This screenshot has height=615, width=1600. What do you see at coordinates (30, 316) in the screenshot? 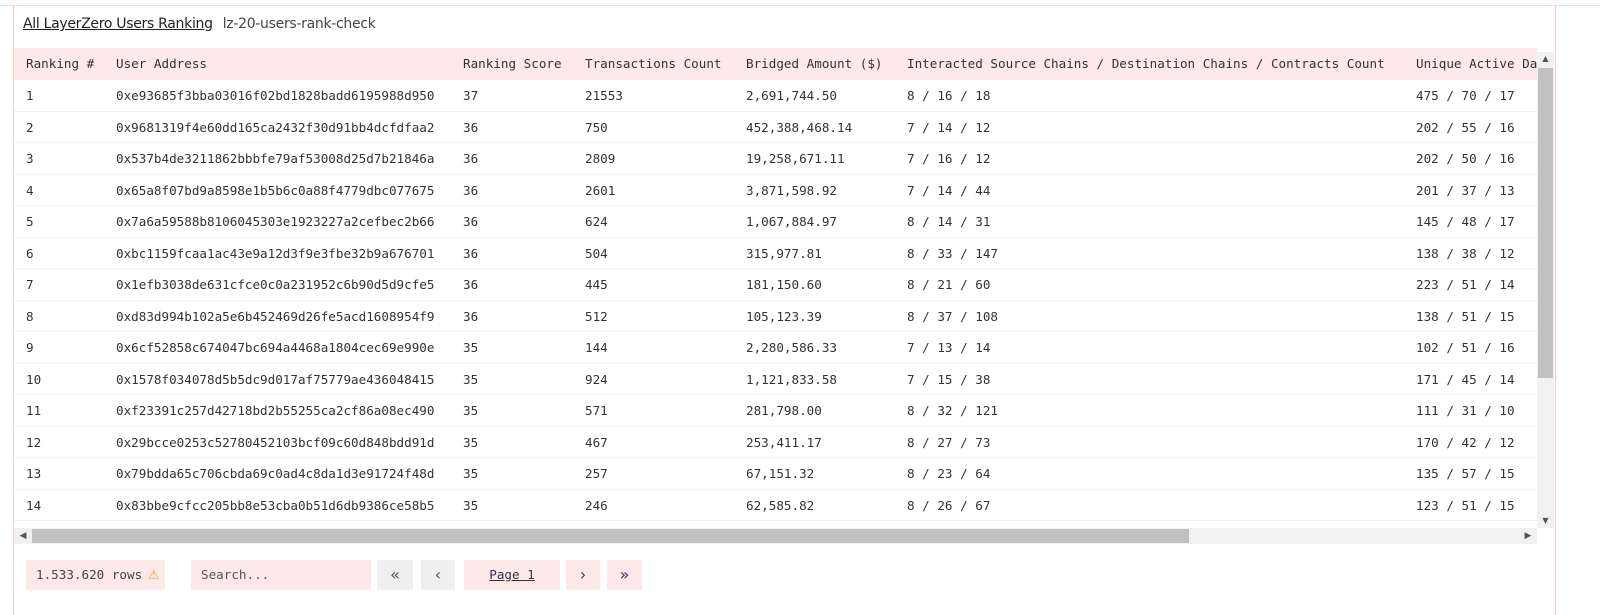
I see `cell-ranking: 8` at bounding box center [30, 316].